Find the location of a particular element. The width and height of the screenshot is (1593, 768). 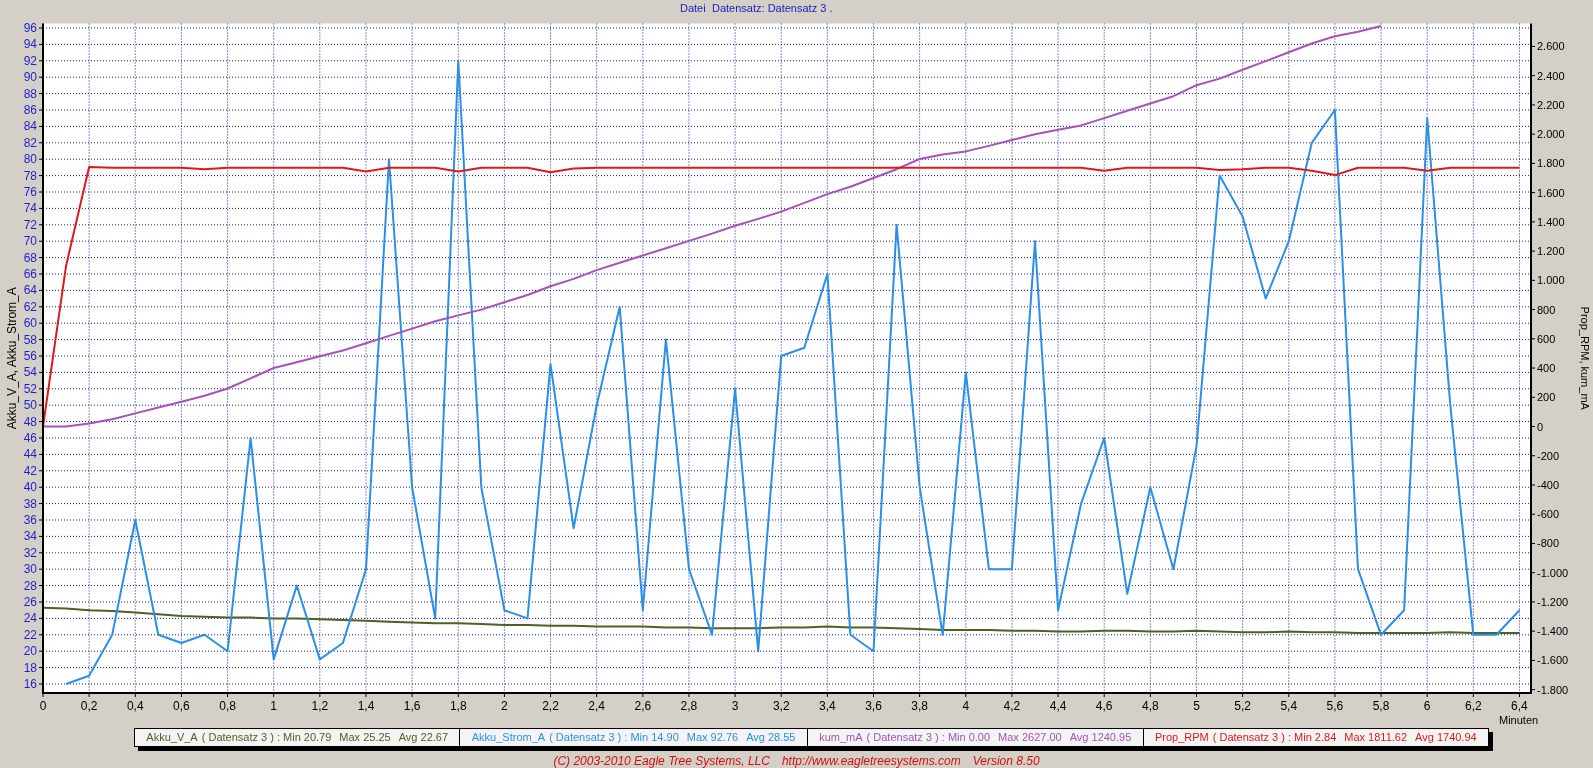

axis-tick-label: 3,2 is located at coordinates (781, 706).